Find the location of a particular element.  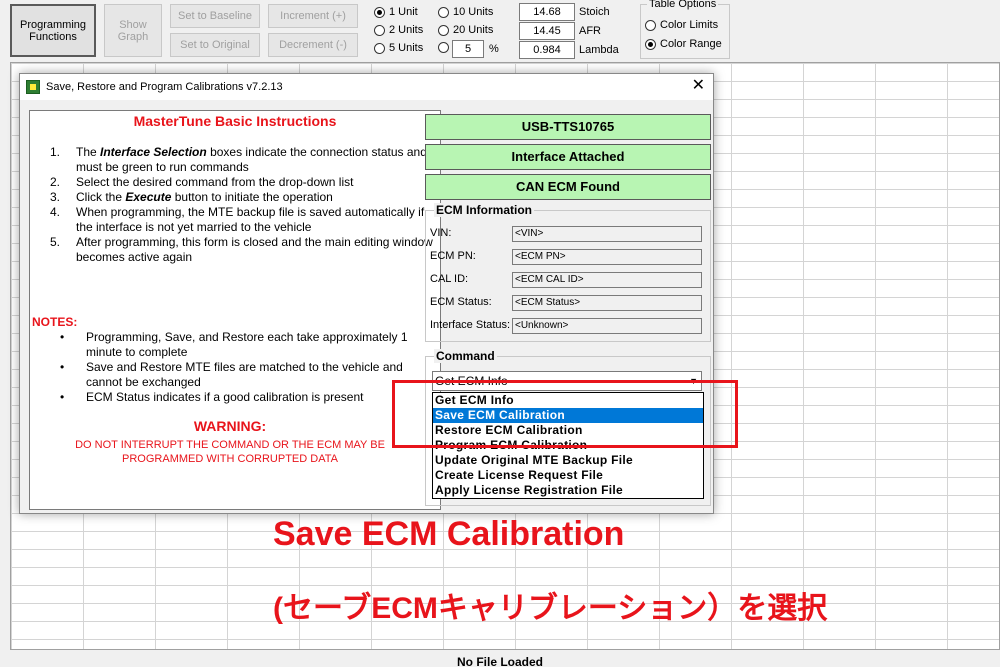

radio-label: 1 Unit is located at coordinates (403, 12).